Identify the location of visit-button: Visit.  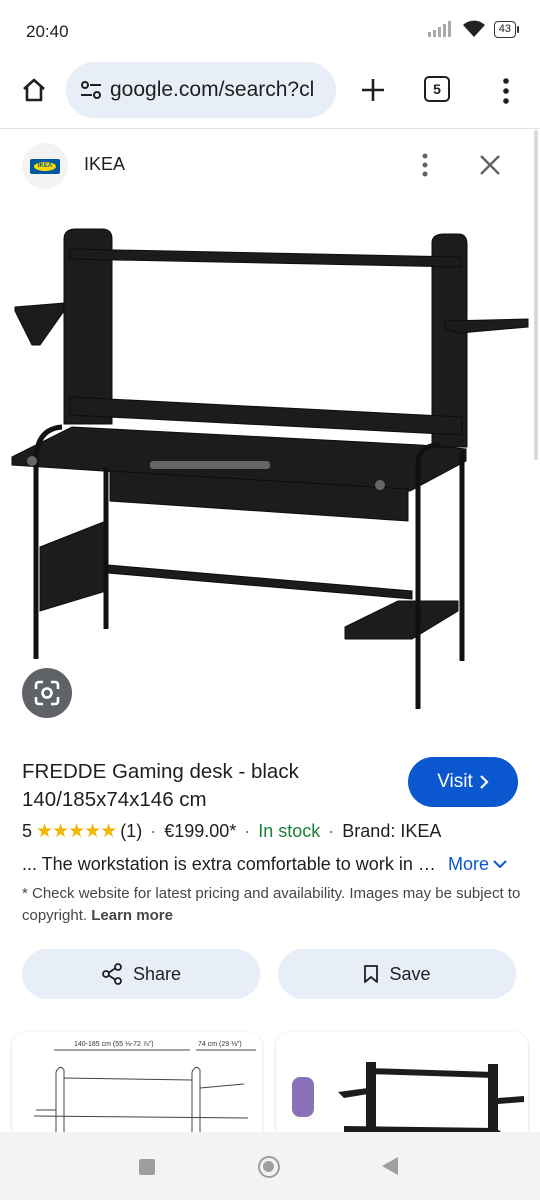
(463, 782).